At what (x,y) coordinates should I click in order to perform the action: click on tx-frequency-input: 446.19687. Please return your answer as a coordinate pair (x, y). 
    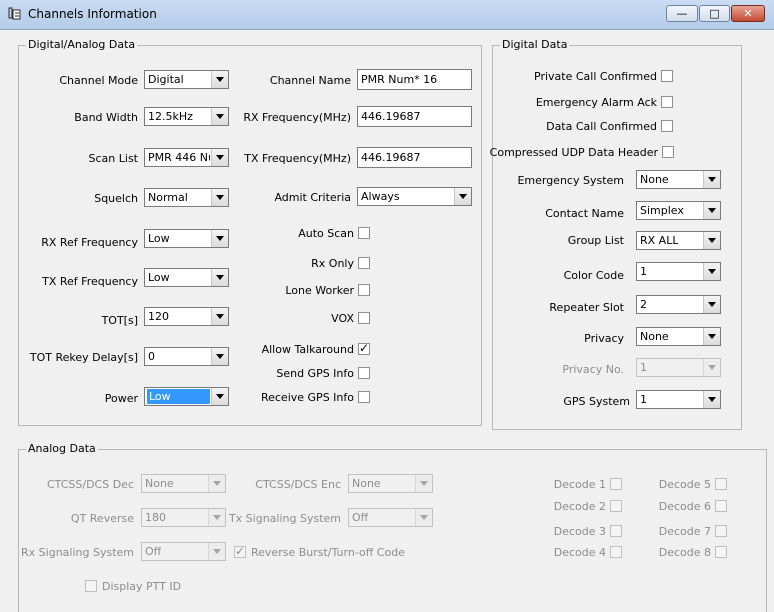
    Looking at the image, I should click on (414, 157).